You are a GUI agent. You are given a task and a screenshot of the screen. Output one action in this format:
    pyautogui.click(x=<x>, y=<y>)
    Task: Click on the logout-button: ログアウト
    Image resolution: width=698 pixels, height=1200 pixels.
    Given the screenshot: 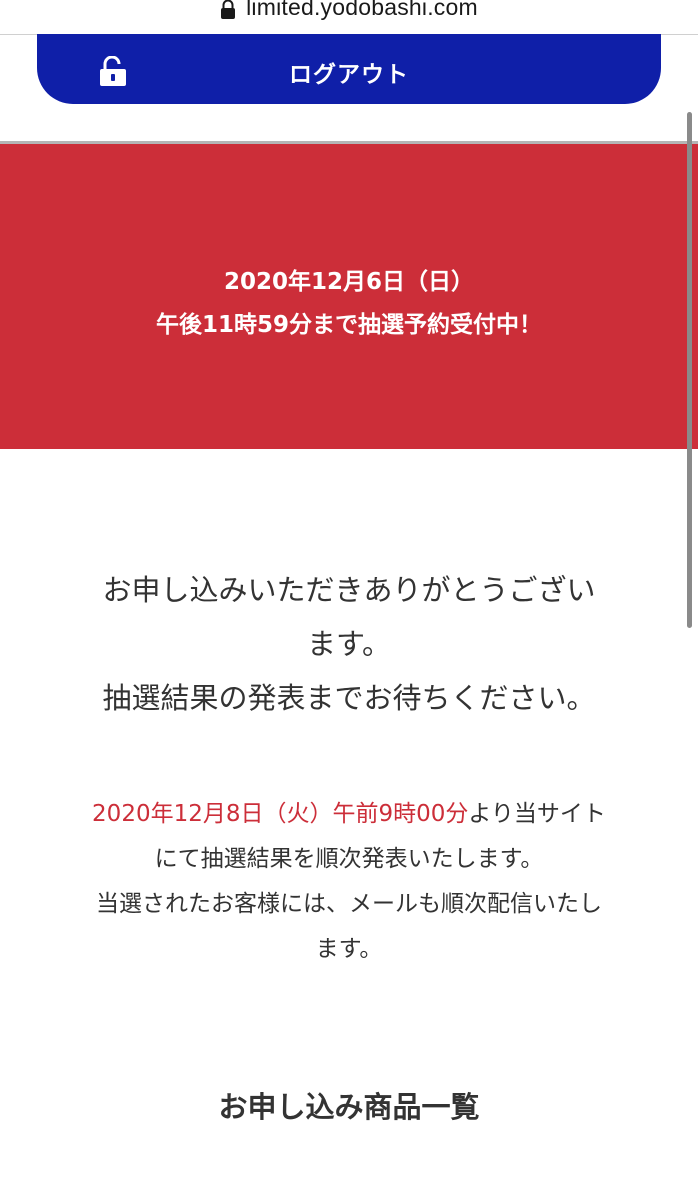 What is the action you would take?
    pyautogui.click(x=349, y=69)
    